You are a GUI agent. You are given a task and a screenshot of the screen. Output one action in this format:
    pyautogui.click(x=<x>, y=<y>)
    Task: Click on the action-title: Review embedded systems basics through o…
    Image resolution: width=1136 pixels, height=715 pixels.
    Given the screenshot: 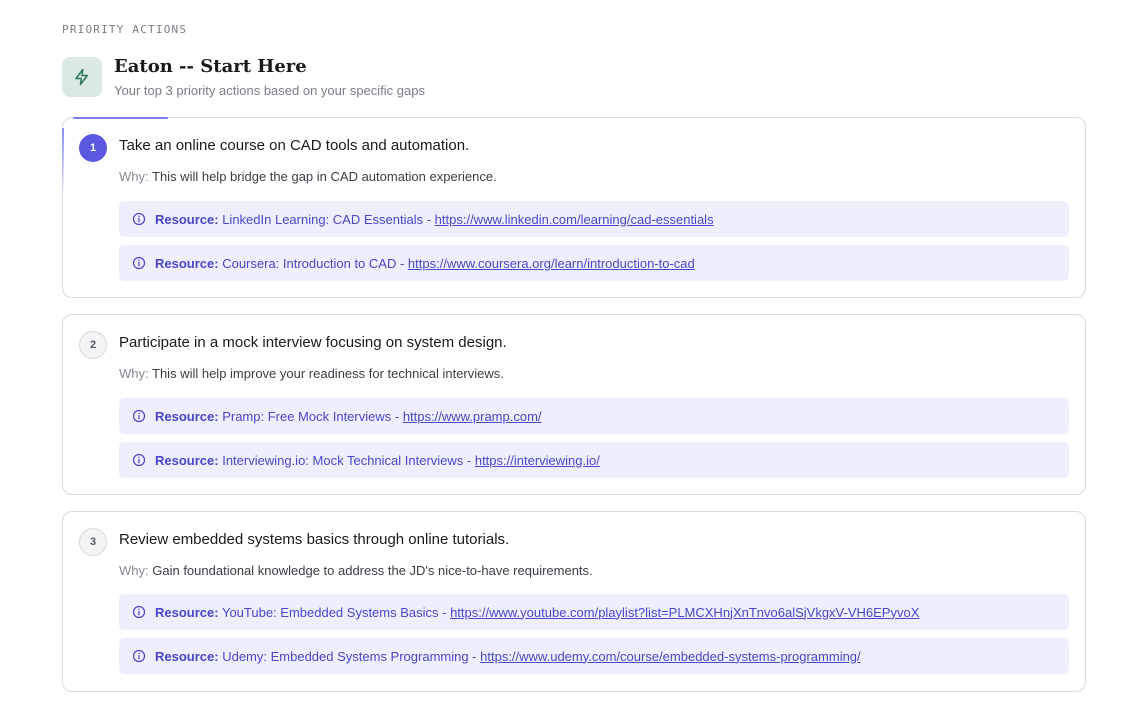 What is the action you would take?
    pyautogui.click(x=314, y=539)
    